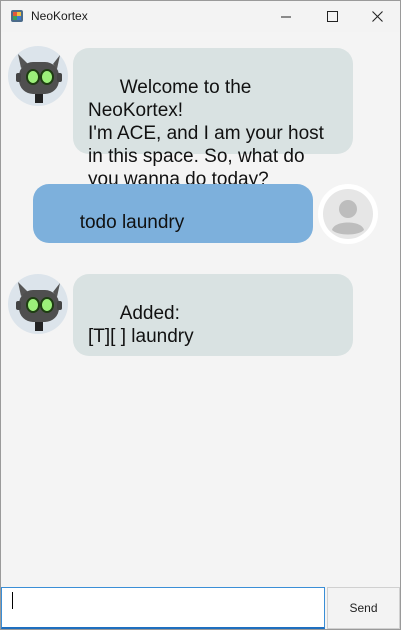 The width and height of the screenshot is (401, 630). I want to click on close-icon, so click(377, 16).